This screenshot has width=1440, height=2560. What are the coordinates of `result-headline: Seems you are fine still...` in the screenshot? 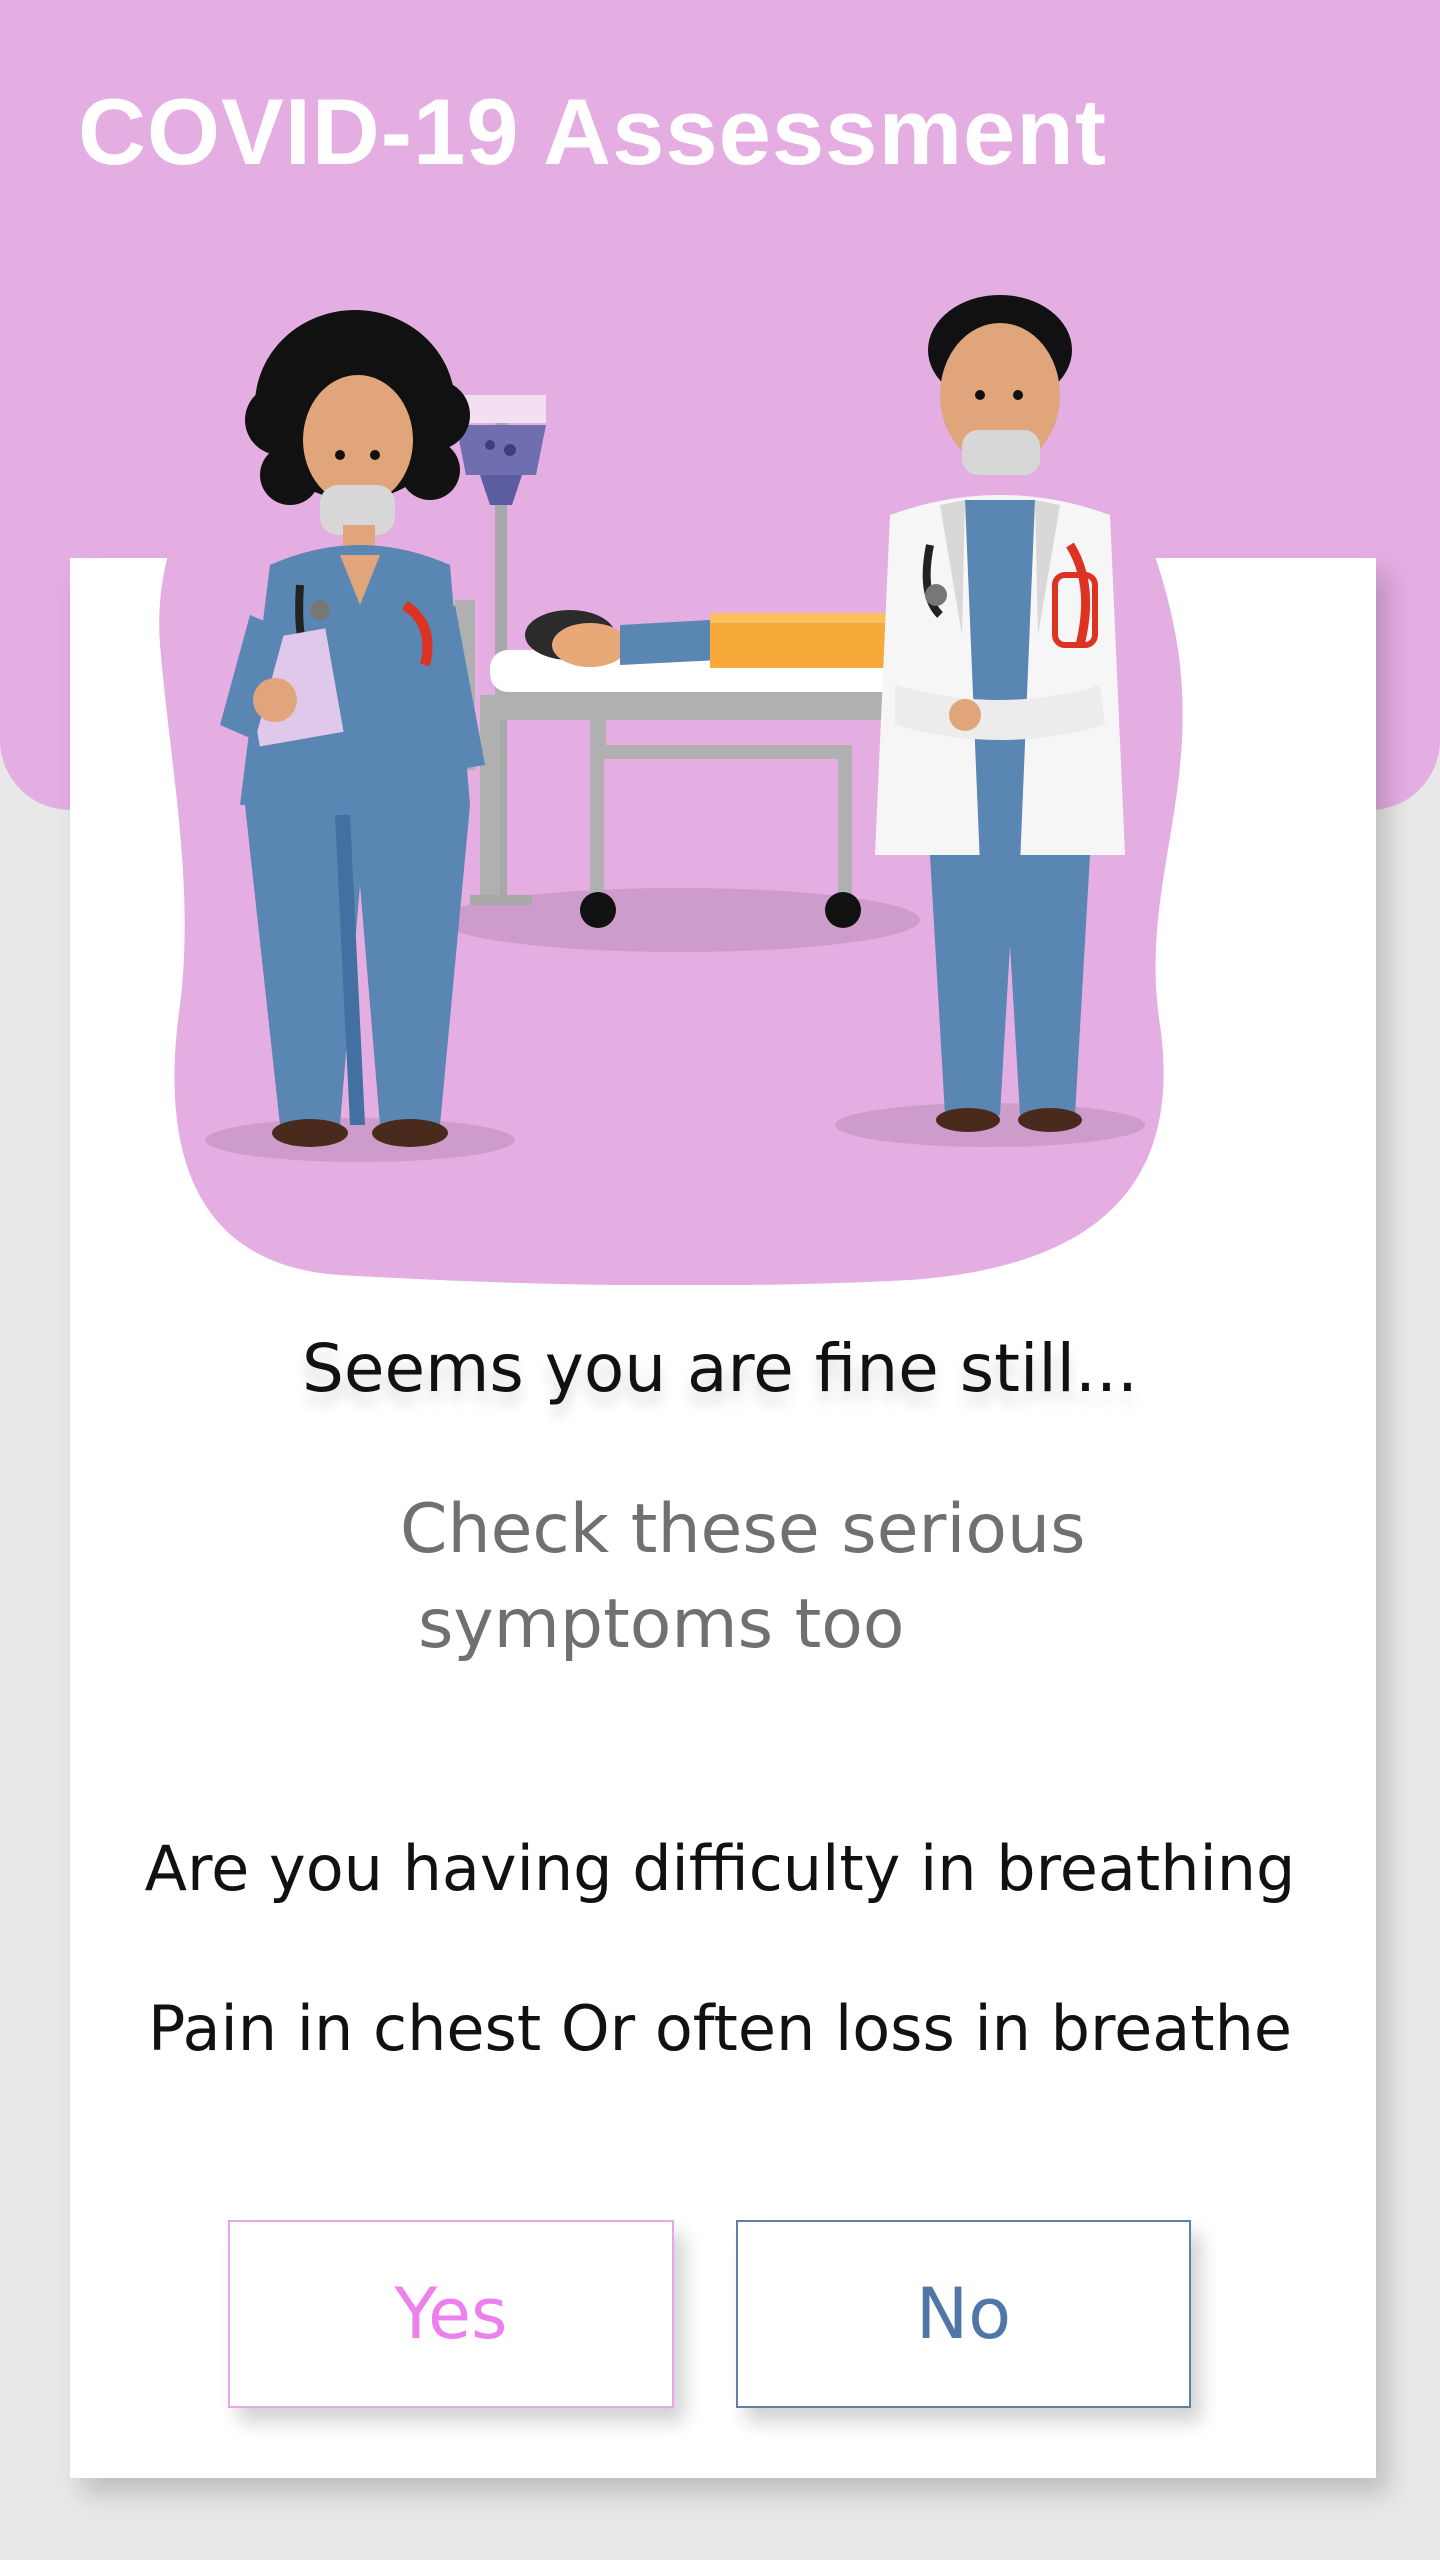 It's located at (720, 1368).